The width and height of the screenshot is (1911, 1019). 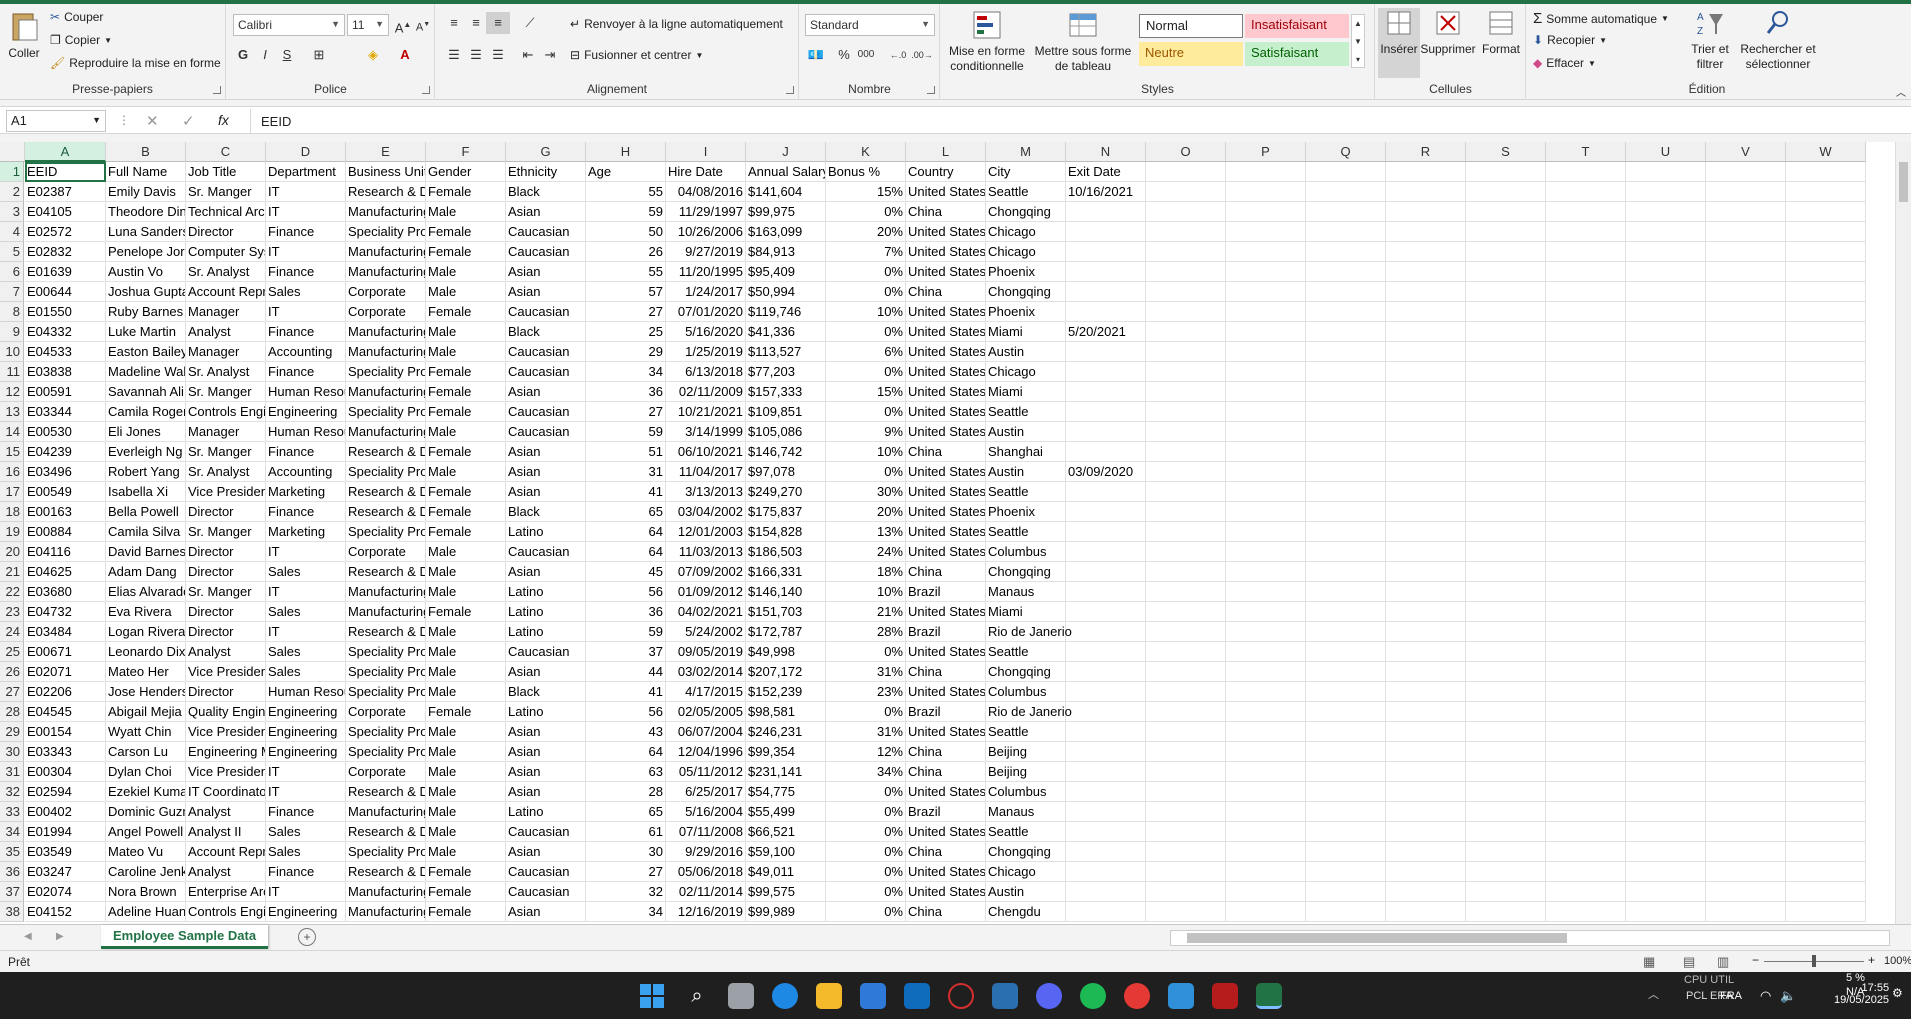 What do you see at coordinates (1426, 572) in the screenshot?
I see `cell-r21` at bounding box center [1426, 572].